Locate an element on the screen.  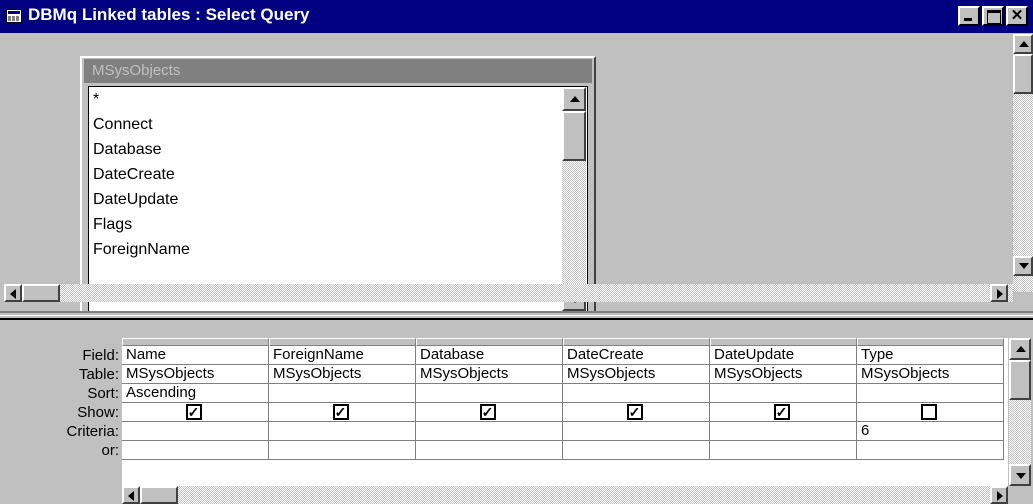
maximize-button is located at coordinates (993, 16).